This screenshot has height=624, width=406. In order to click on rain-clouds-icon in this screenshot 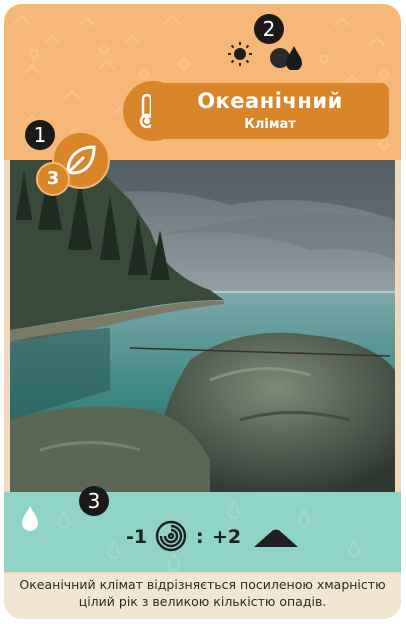, I will do `click(286, 58)`.